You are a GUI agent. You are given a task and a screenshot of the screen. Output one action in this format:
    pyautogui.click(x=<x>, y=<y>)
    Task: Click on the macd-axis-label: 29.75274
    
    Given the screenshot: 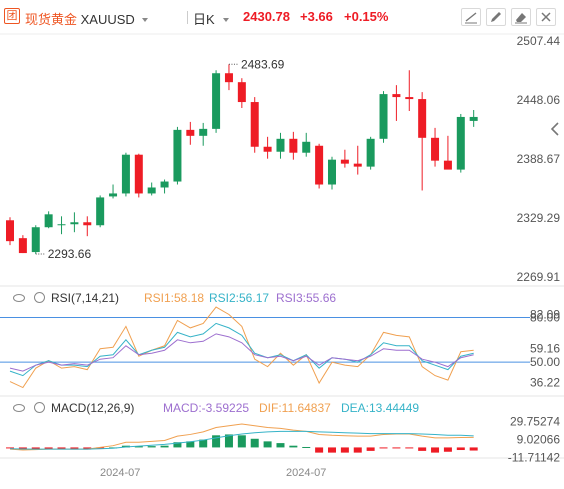 What is the action you would take?
    pyautogui.click(x=535, y=422)
    